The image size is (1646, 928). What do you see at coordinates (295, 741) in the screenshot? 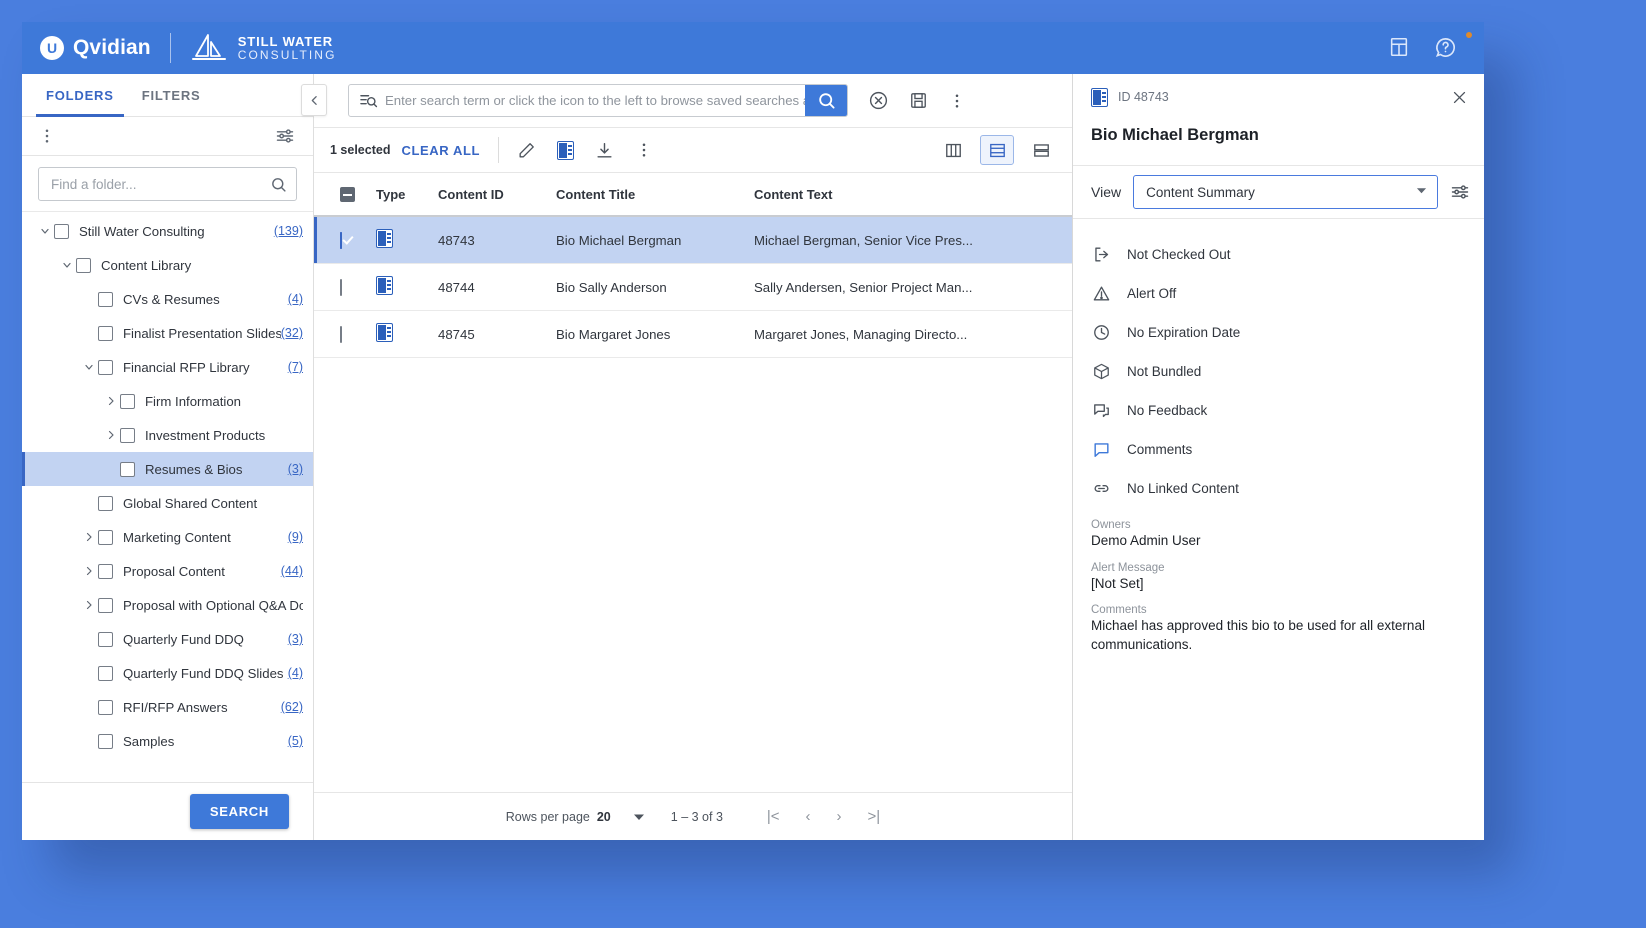
I see `folder-count: (5)` at bounding box center [295, 741].